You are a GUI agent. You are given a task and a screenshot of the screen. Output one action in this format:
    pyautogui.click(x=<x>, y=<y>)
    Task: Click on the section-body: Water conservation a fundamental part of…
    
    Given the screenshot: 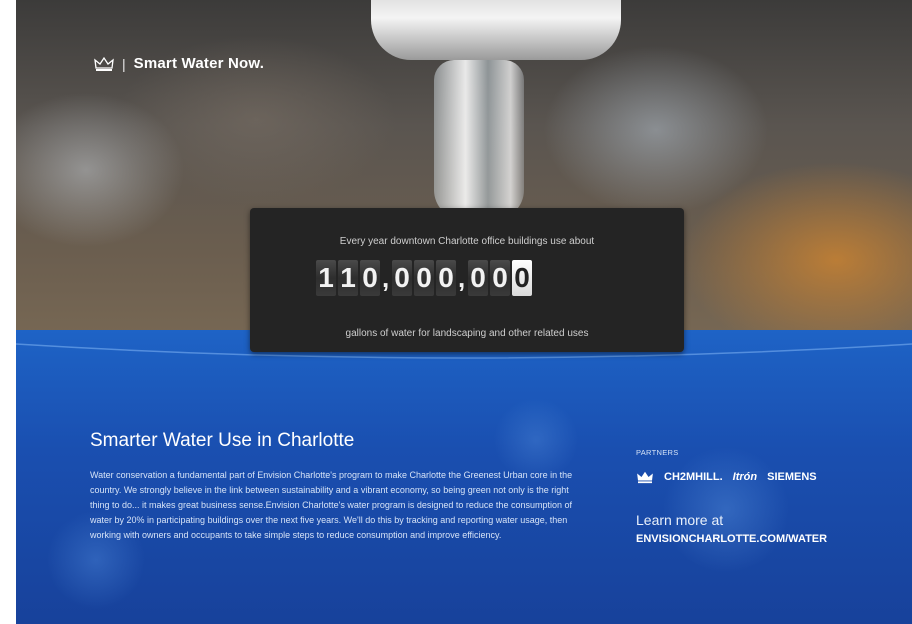 What is the action you would take?
    pyautogui.click(x=331, y=505)
    